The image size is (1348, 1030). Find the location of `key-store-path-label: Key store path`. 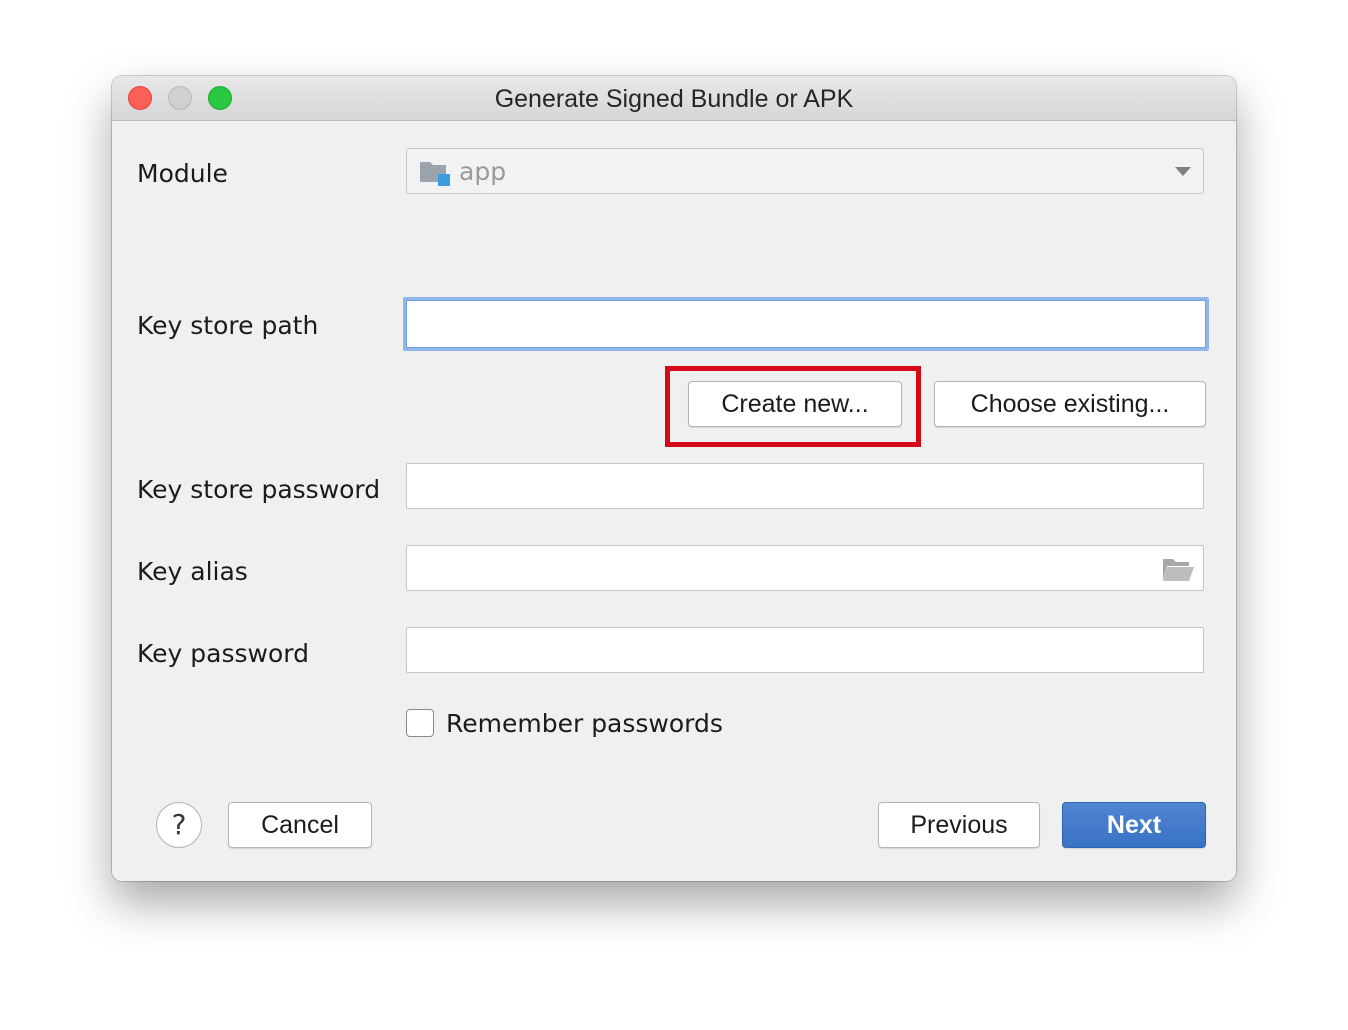

key-store-path-label: Key store path is located at coordinates (228, 325).